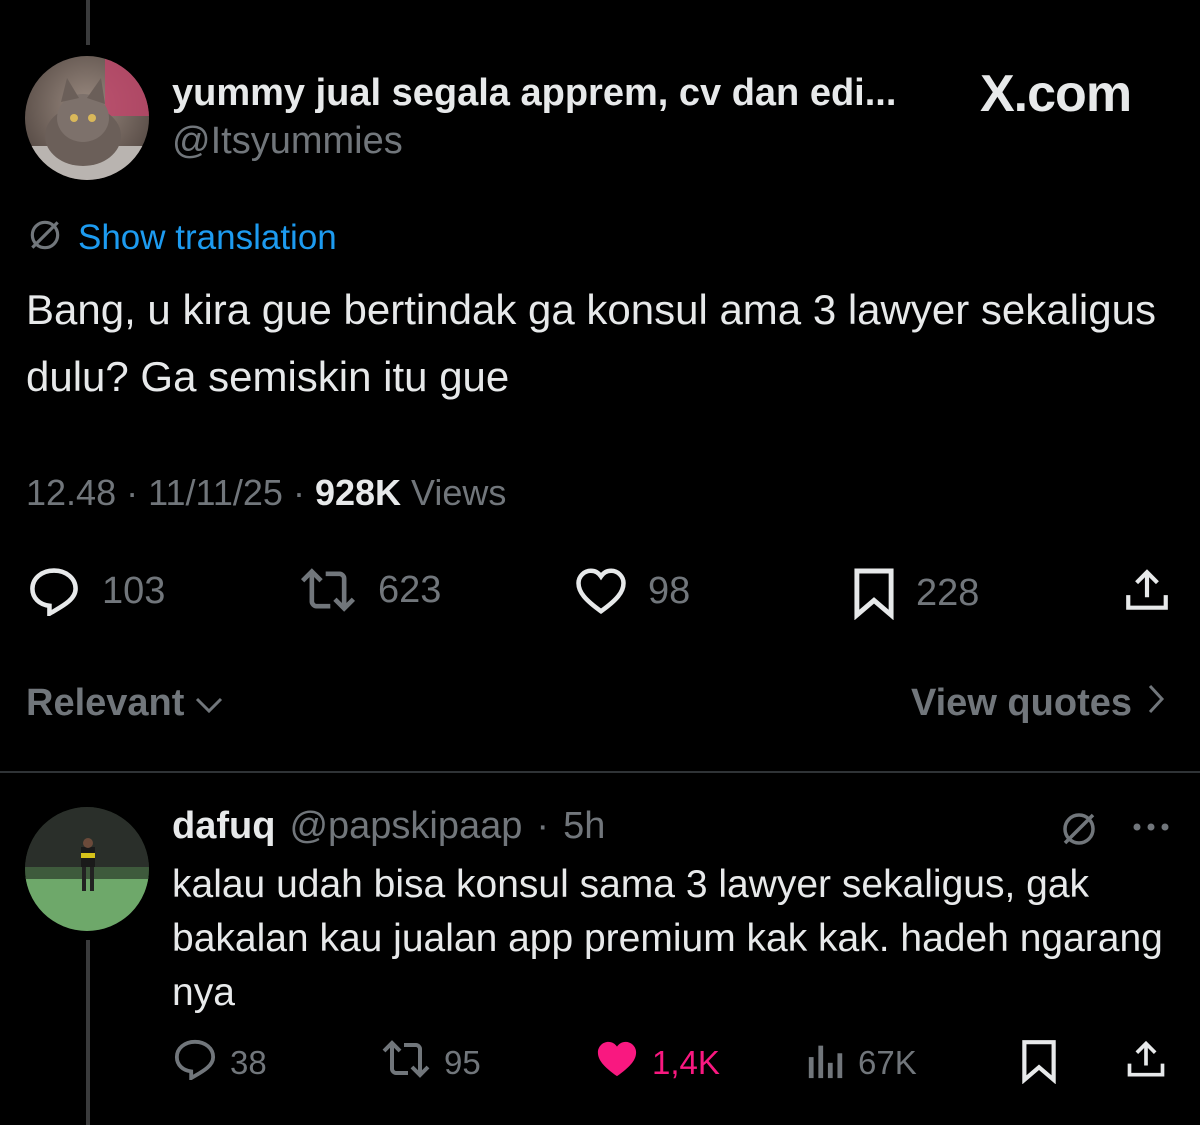 The width and height of the screenshot is (1200, 1125). Describe the element at coordinates (826, 1063) in the screenshot. I see `views-icon` at that location.